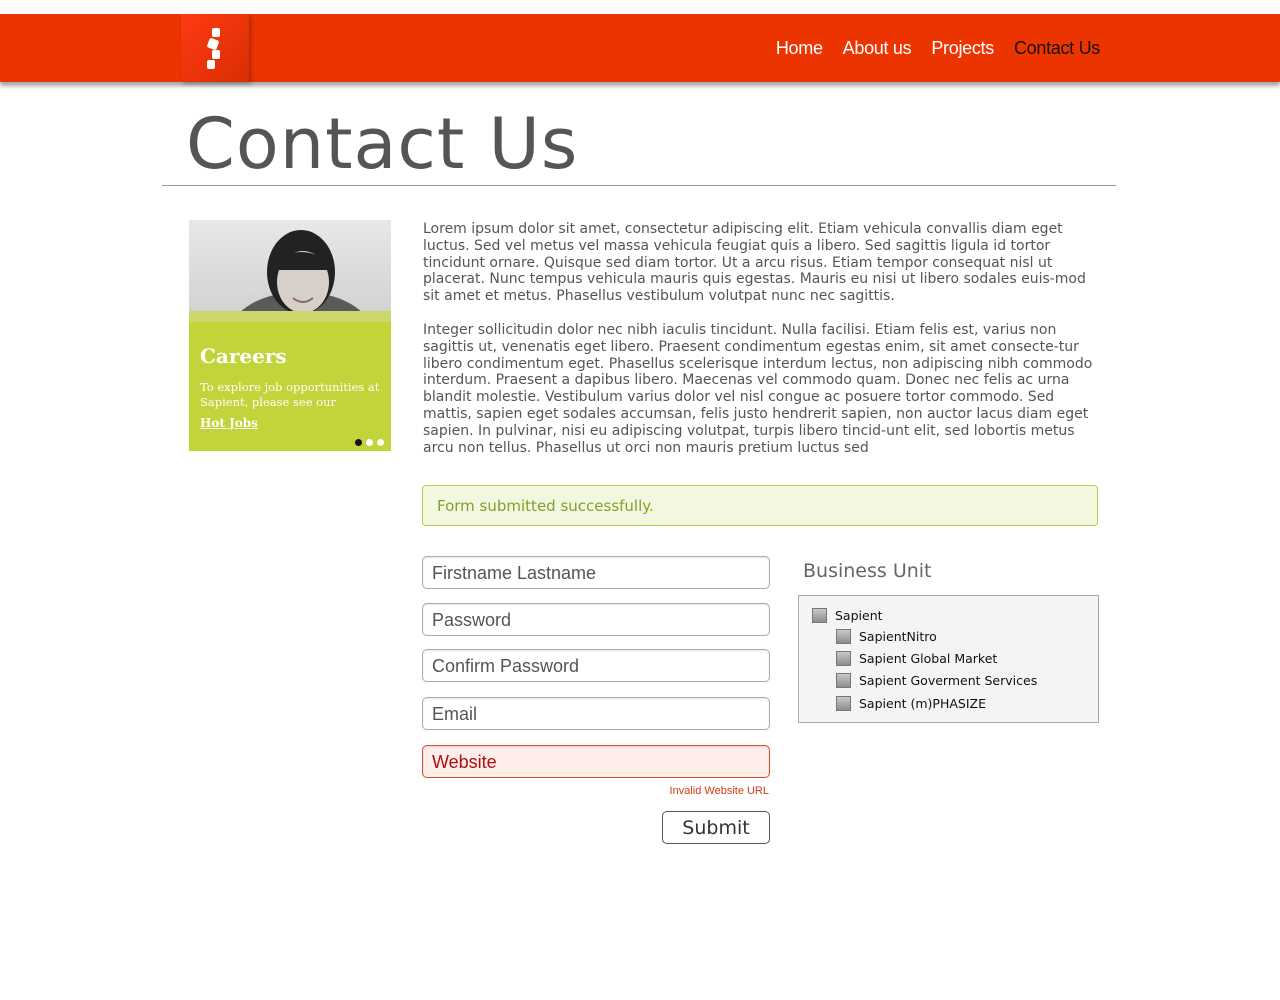  I want to click on bu-item-global-market: Sapient Global Market, so click(916, 658).